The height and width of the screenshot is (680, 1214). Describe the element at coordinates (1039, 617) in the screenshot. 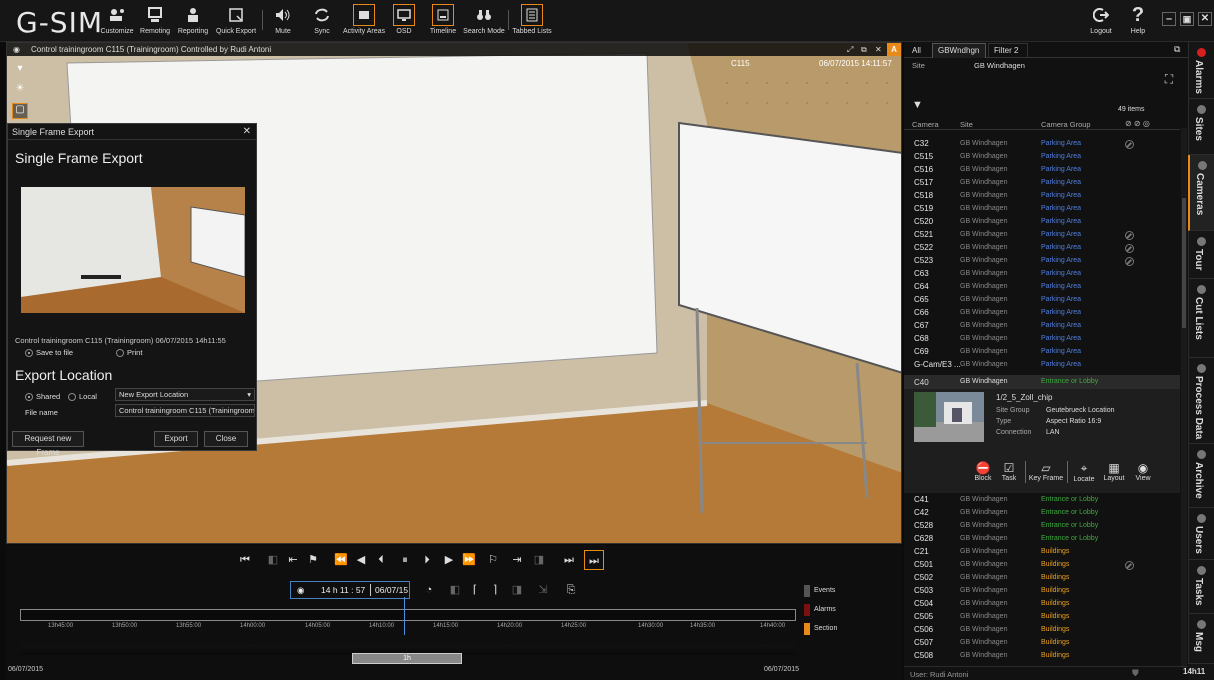

I see `camera-row: C505 GB Windhagen Buildings` at that location.